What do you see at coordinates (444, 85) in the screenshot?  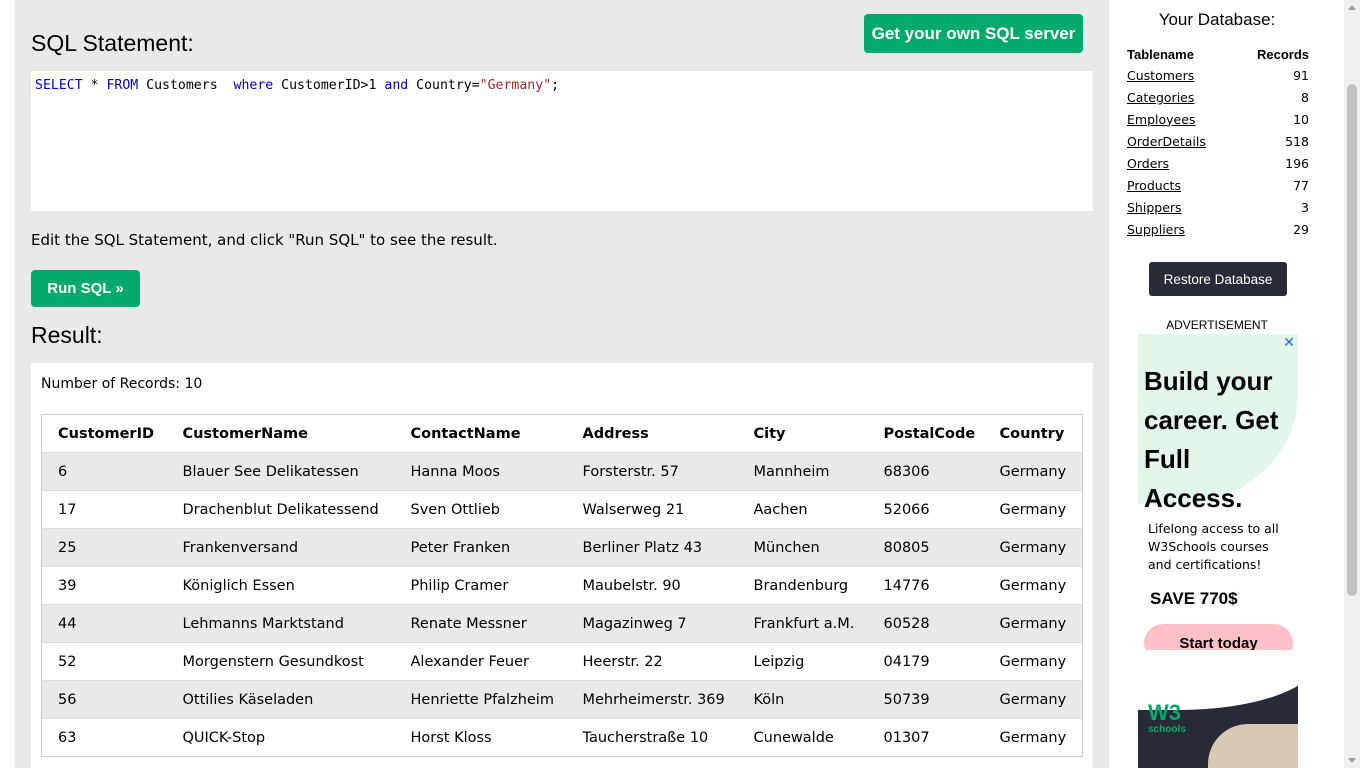 I see `sql-text: Country=` at bounding box center [444, 85].